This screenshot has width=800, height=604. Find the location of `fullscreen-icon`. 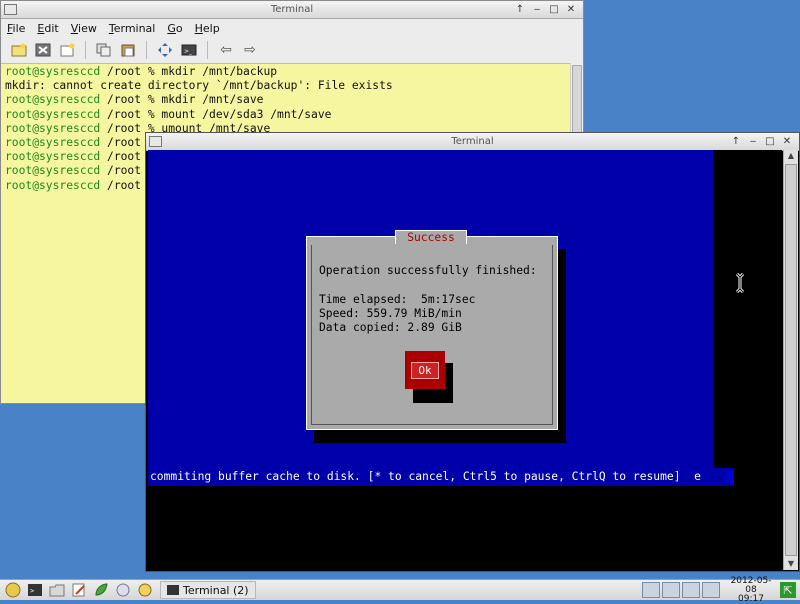

fullscreen-icon is located at coordinates (165, 50).